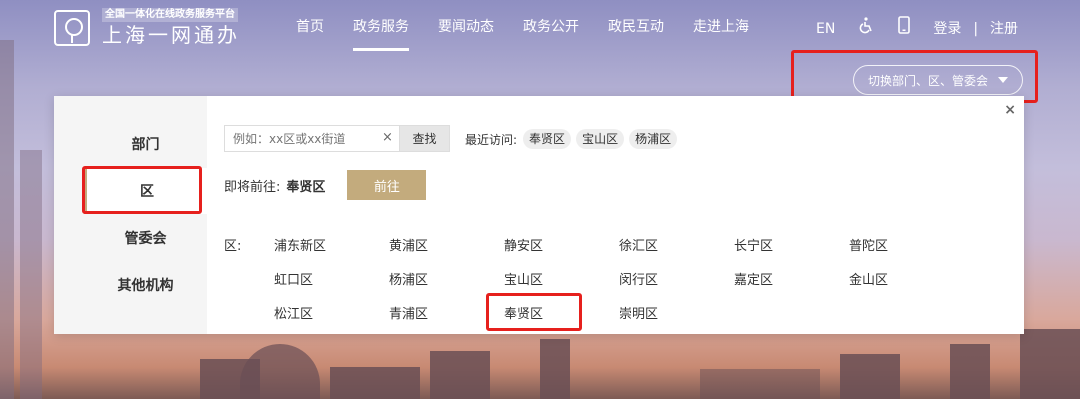 Image resolution: width=1080 pixels, height=399 pixels. What do you see at coordinates (1004, 29) in the screenshot?
I see `register-link: 注册` at bounding box center [1004, 29].